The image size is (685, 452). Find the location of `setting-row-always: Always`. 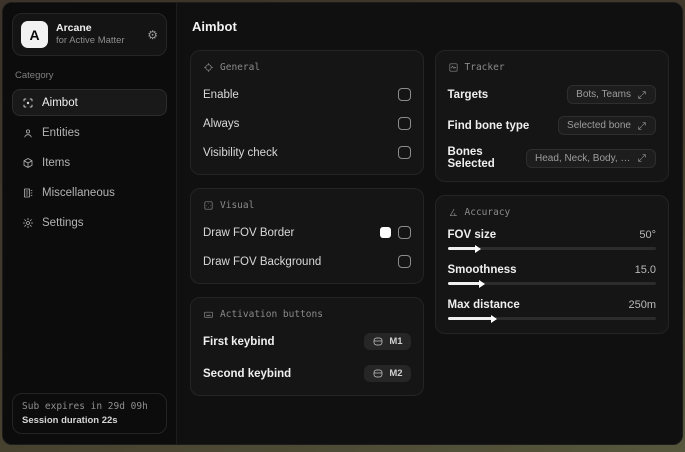

setting-row-always: Always is located at coordinates (307, 123).